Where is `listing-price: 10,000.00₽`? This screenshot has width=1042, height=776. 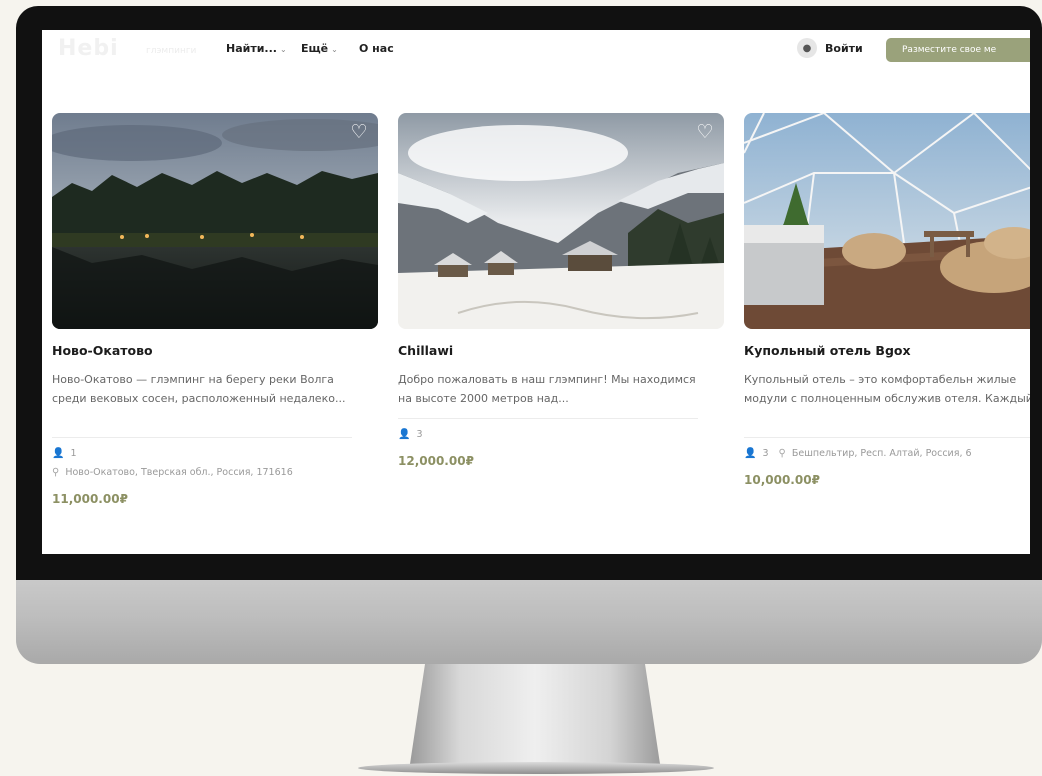
listing-price: 10,000.00₽ is located at coordinates (782, 480).